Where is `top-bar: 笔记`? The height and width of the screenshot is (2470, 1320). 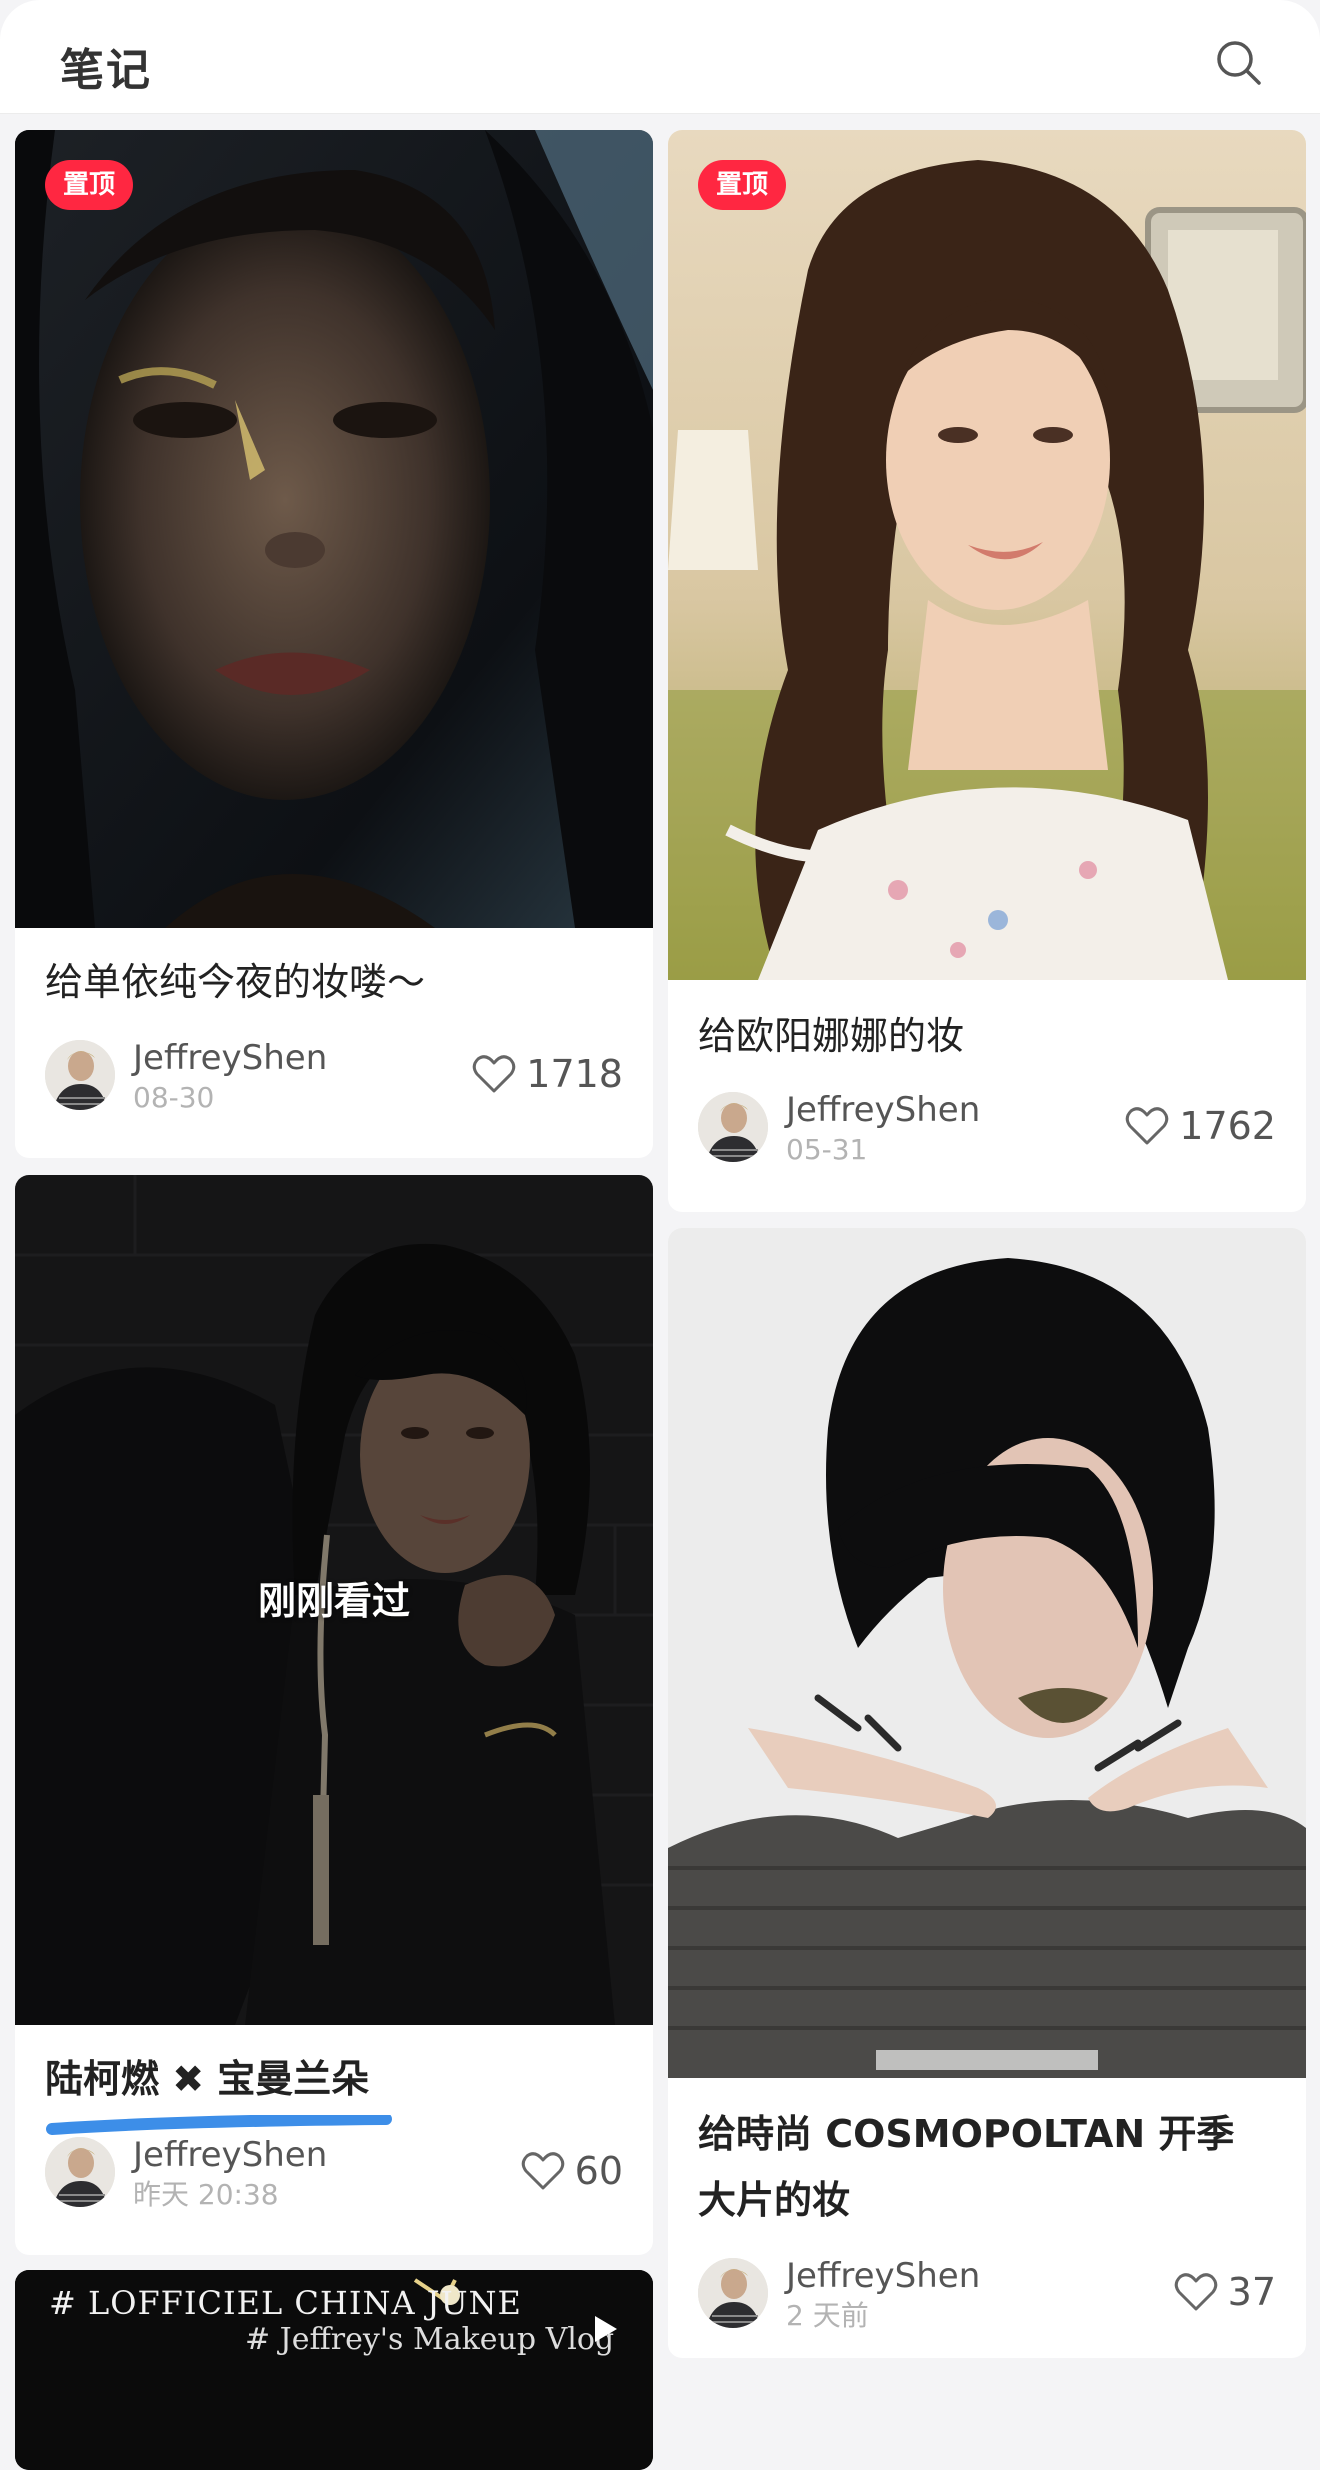 top-bar: 笔记 is located at coordinates (660, 57).